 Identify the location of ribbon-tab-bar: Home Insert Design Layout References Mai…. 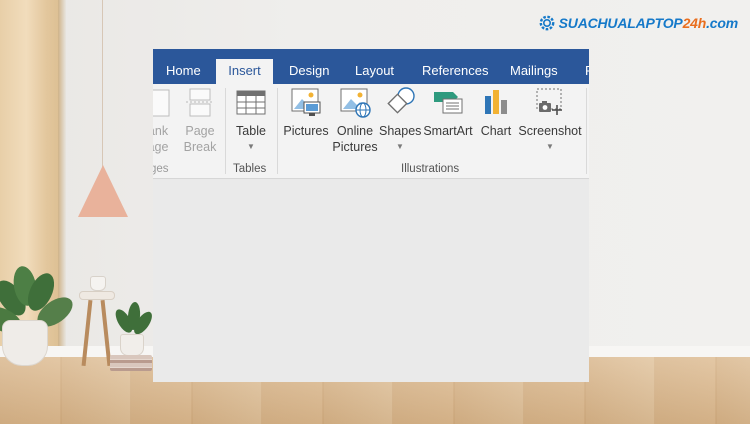
(371, 66).